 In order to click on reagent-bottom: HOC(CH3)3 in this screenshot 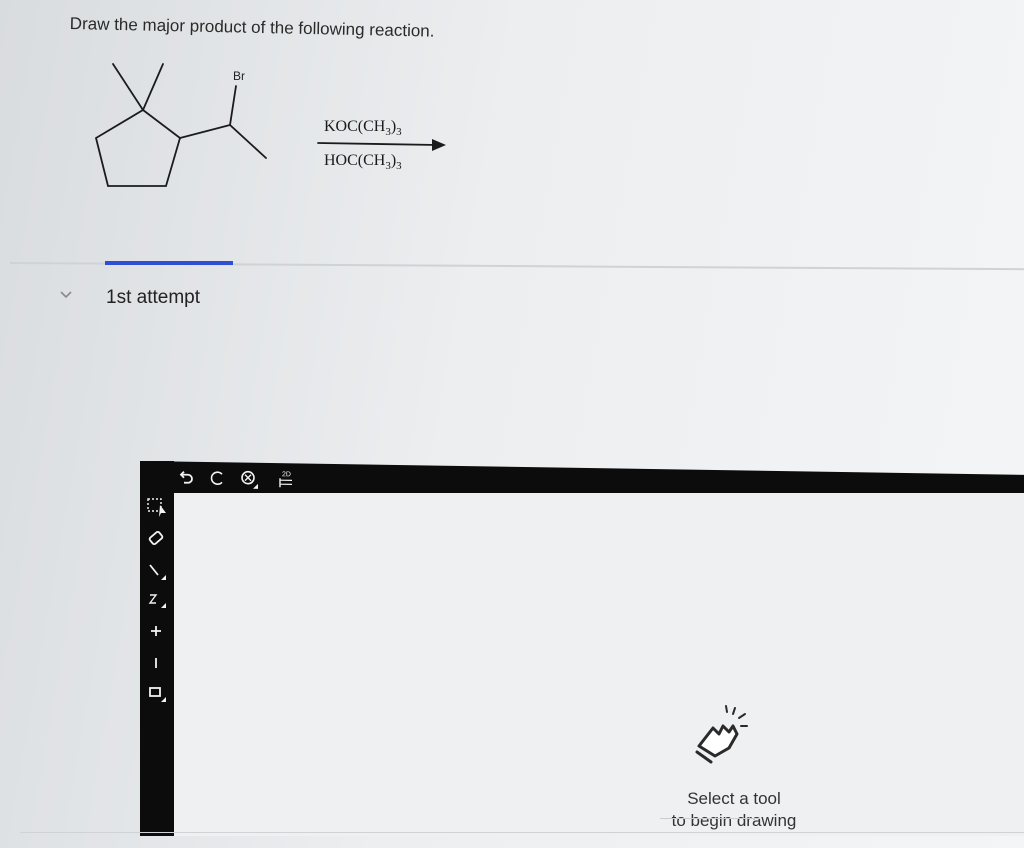, I will do `click(363, 162)`.